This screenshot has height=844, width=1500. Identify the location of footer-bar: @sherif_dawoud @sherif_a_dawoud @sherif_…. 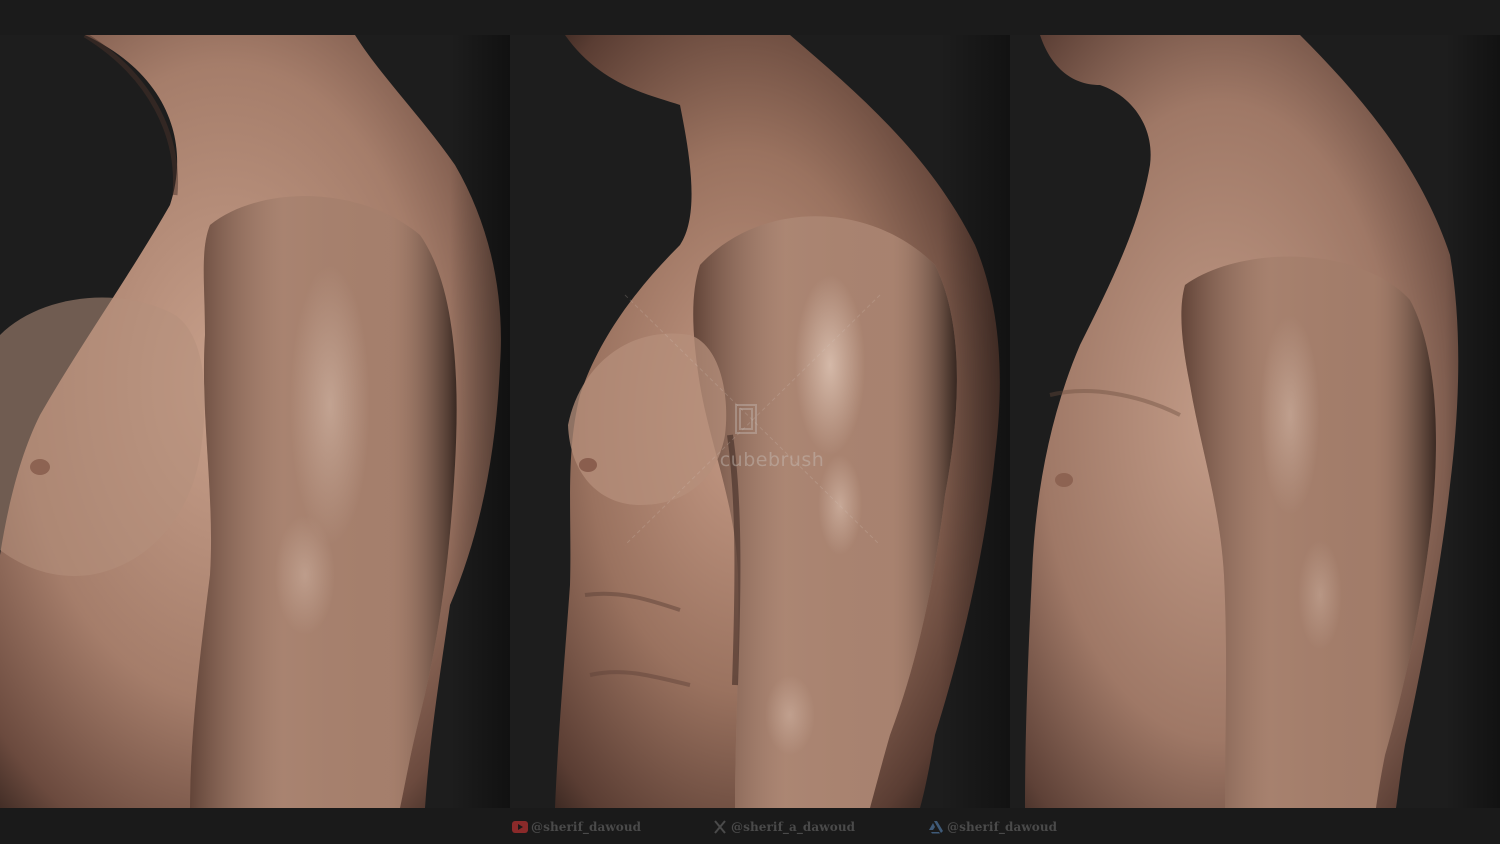
(750, 826).